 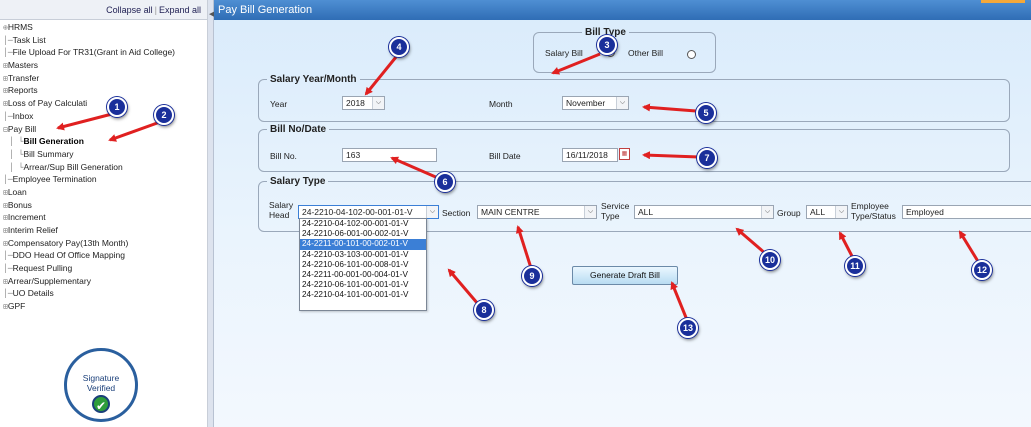 What do you see at coordinates (105, 154) in the screenshot?
I see `sidebar-item: │ └ Bill Summary` at bounding box center [105, 154].